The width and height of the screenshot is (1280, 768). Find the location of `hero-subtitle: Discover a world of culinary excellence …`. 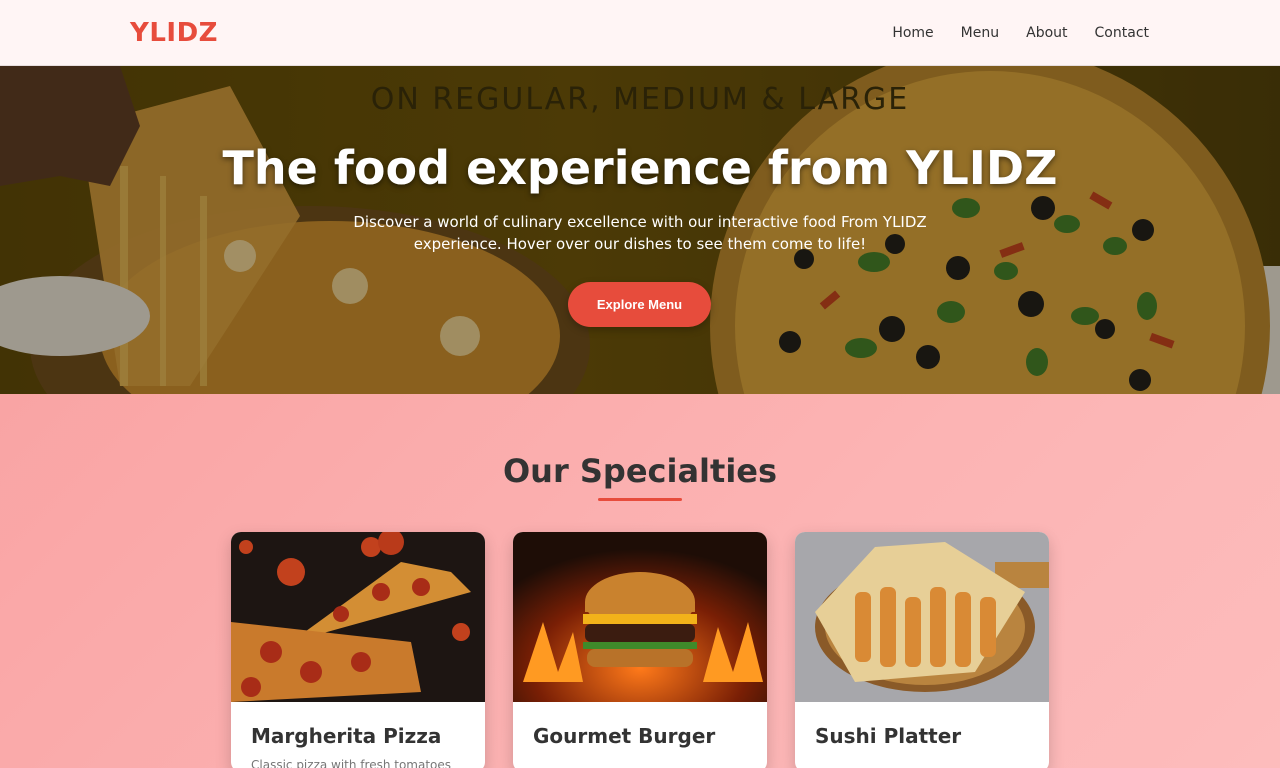

hero-subtitle: Discover a world of culinary excellence … is located at coordinates (640, 233).